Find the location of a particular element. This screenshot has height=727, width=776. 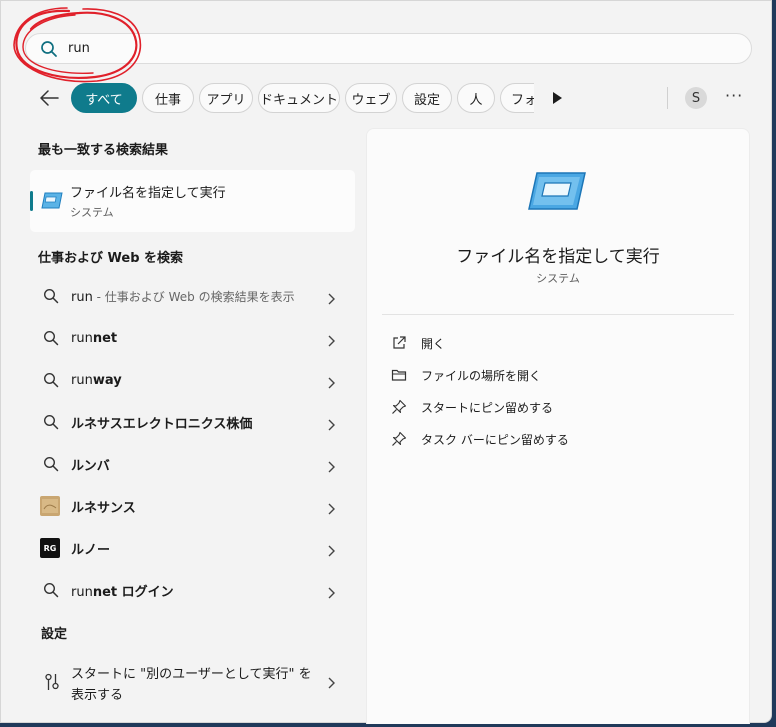

renaissance-thumbnail is located at coordinates (50, 506).